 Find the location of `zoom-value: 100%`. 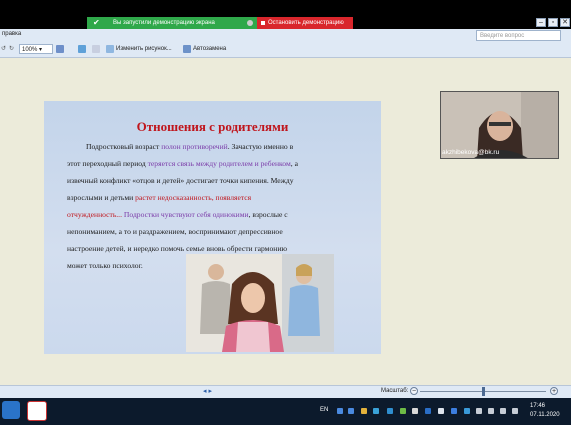

zoom-value: 100% is located at coordinates (30, 50).